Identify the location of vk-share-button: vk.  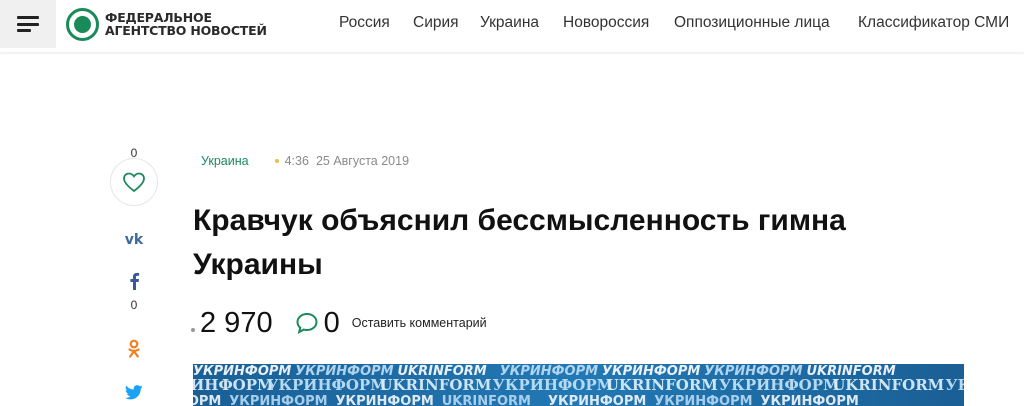
(134, 239).